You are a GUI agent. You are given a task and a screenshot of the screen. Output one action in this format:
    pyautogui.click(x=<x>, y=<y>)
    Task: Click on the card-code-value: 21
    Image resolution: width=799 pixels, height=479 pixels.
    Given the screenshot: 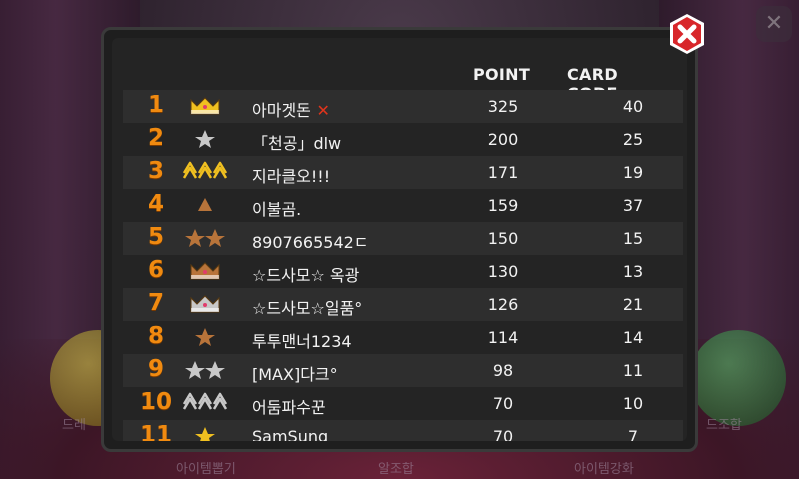 What is the action you would take?
    pyautogui.click(x=633, y=304)
    